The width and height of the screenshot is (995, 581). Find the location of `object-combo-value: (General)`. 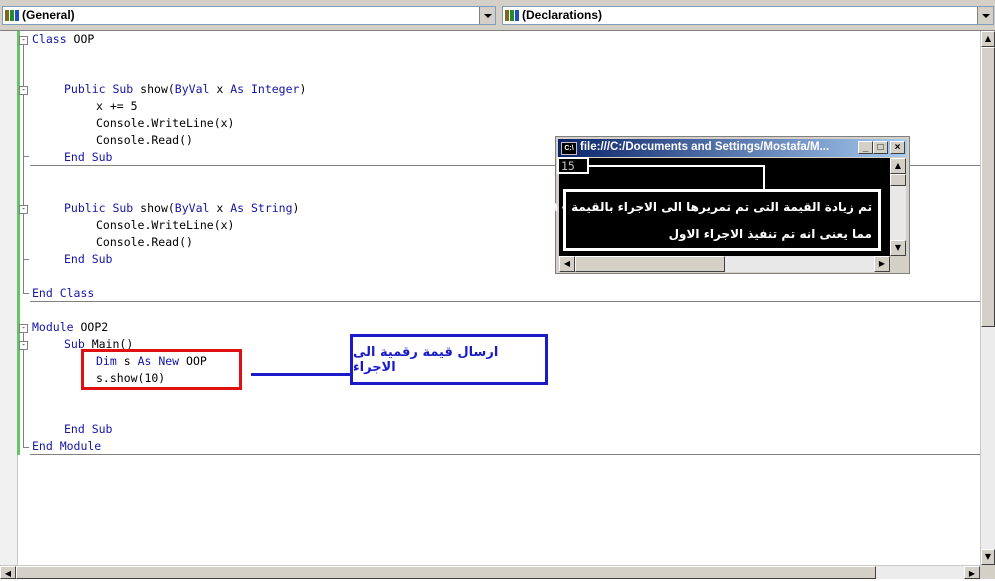

object-combo-value: (General) is located at coordinates (48, 15).